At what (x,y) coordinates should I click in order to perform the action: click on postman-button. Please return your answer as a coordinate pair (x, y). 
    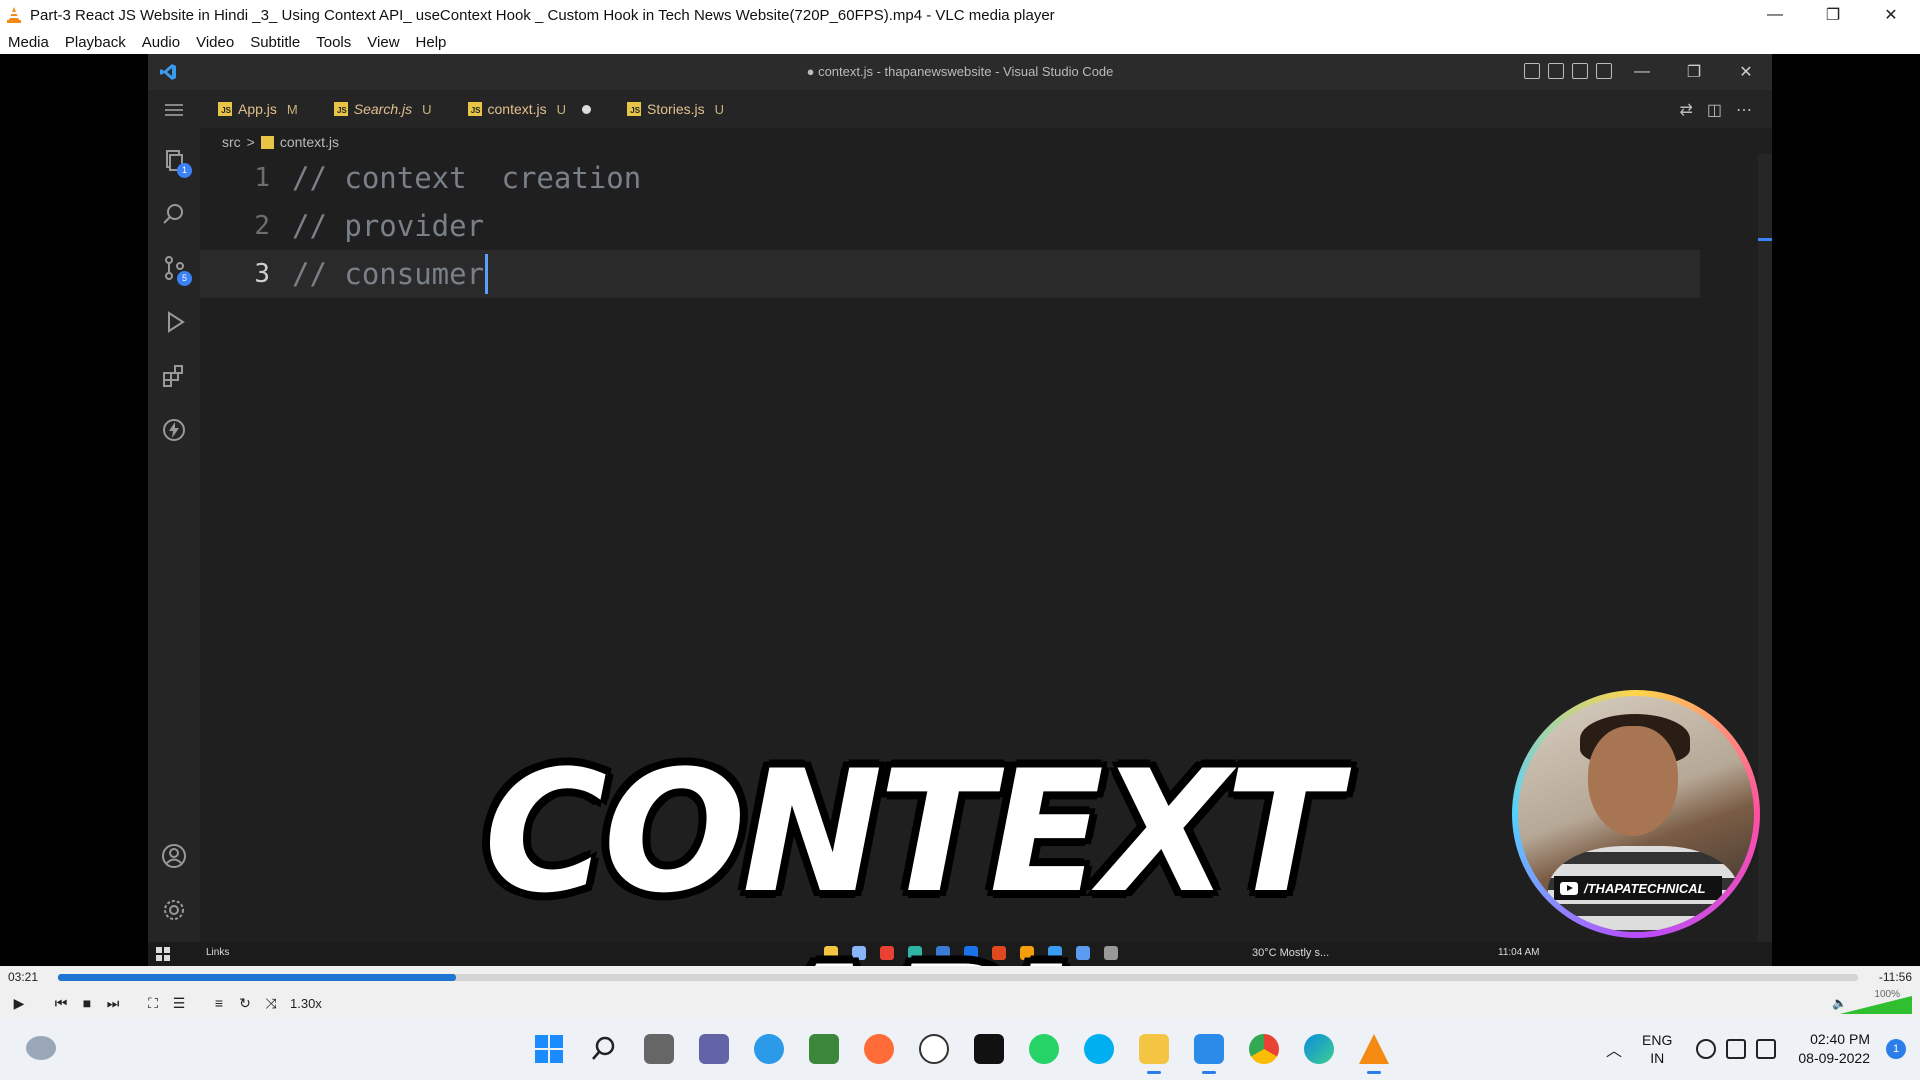
    Looking at the image, I should click on (879, 1049).